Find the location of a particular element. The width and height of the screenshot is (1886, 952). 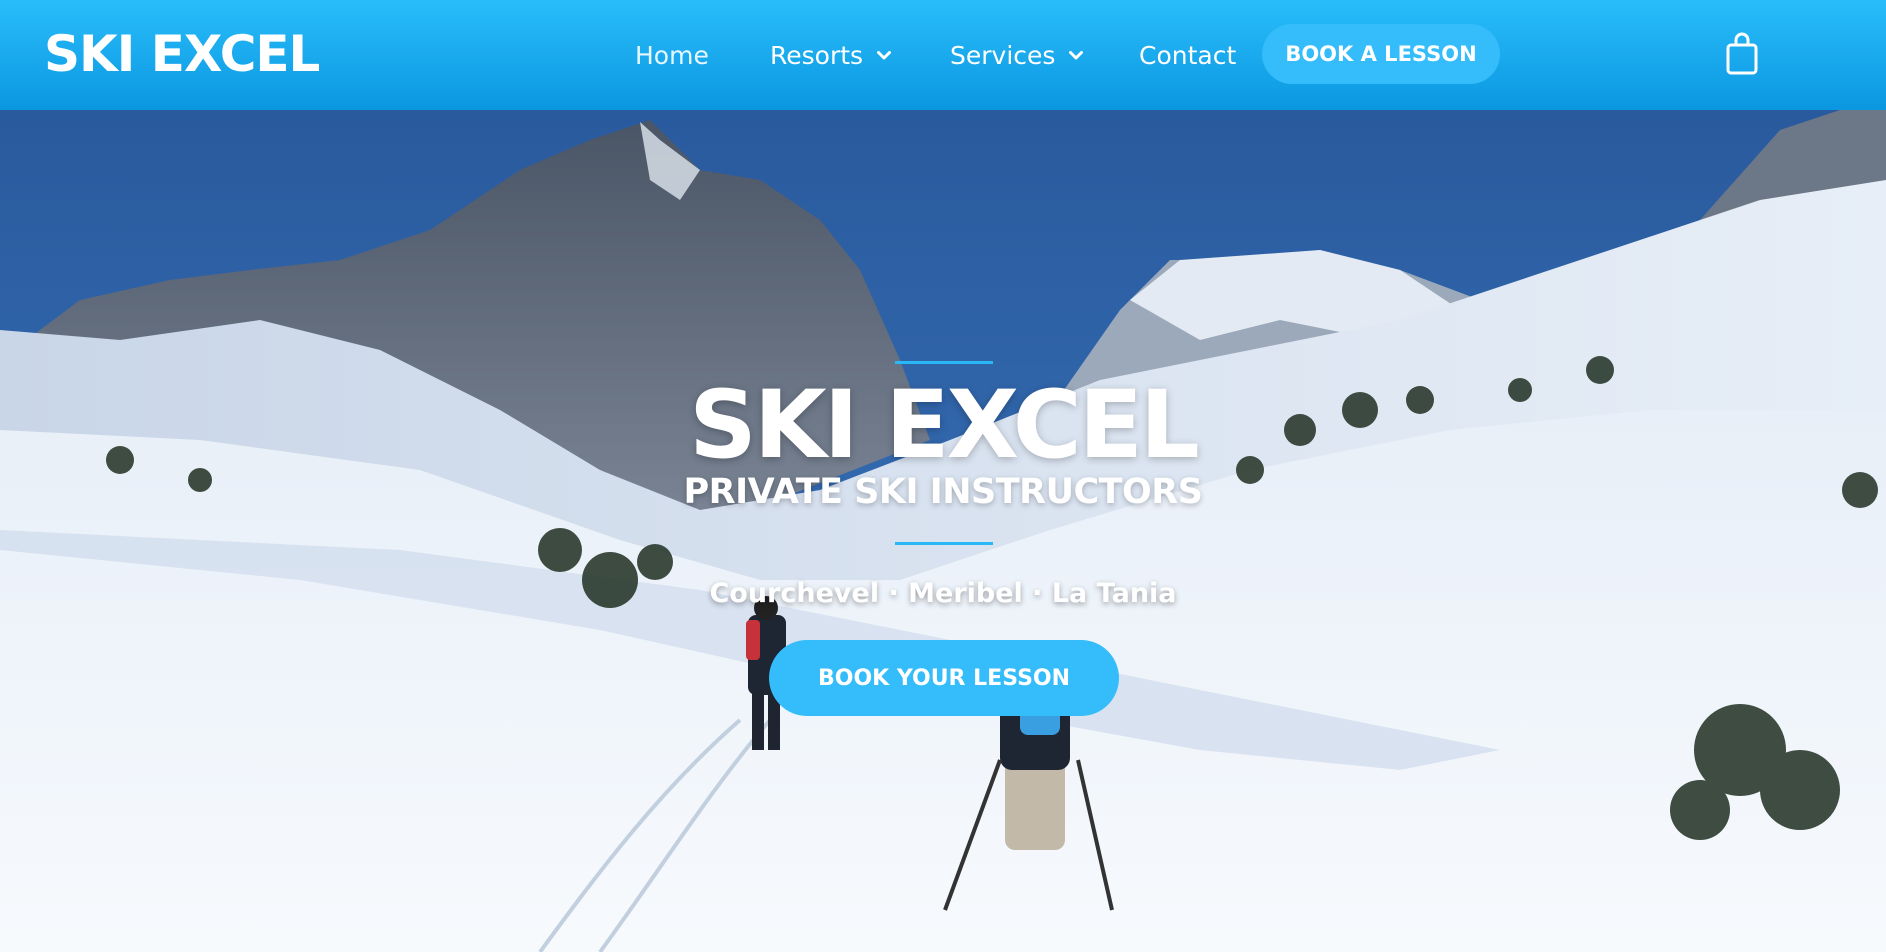

shopping-bag-icon is located at coordinates (1742, 54).